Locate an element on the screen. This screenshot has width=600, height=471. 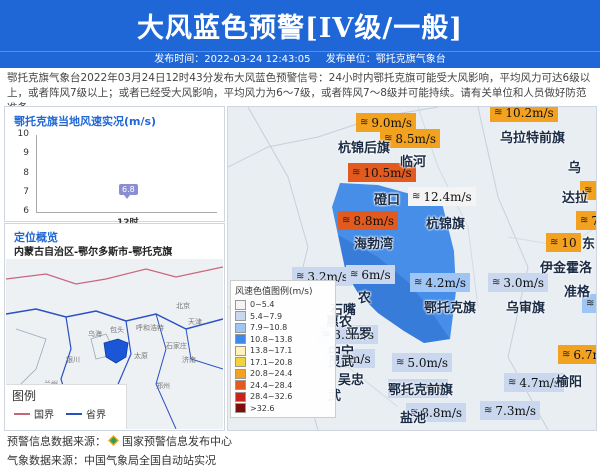
map-place-label: 乌 is located at coordinates (575, 168).